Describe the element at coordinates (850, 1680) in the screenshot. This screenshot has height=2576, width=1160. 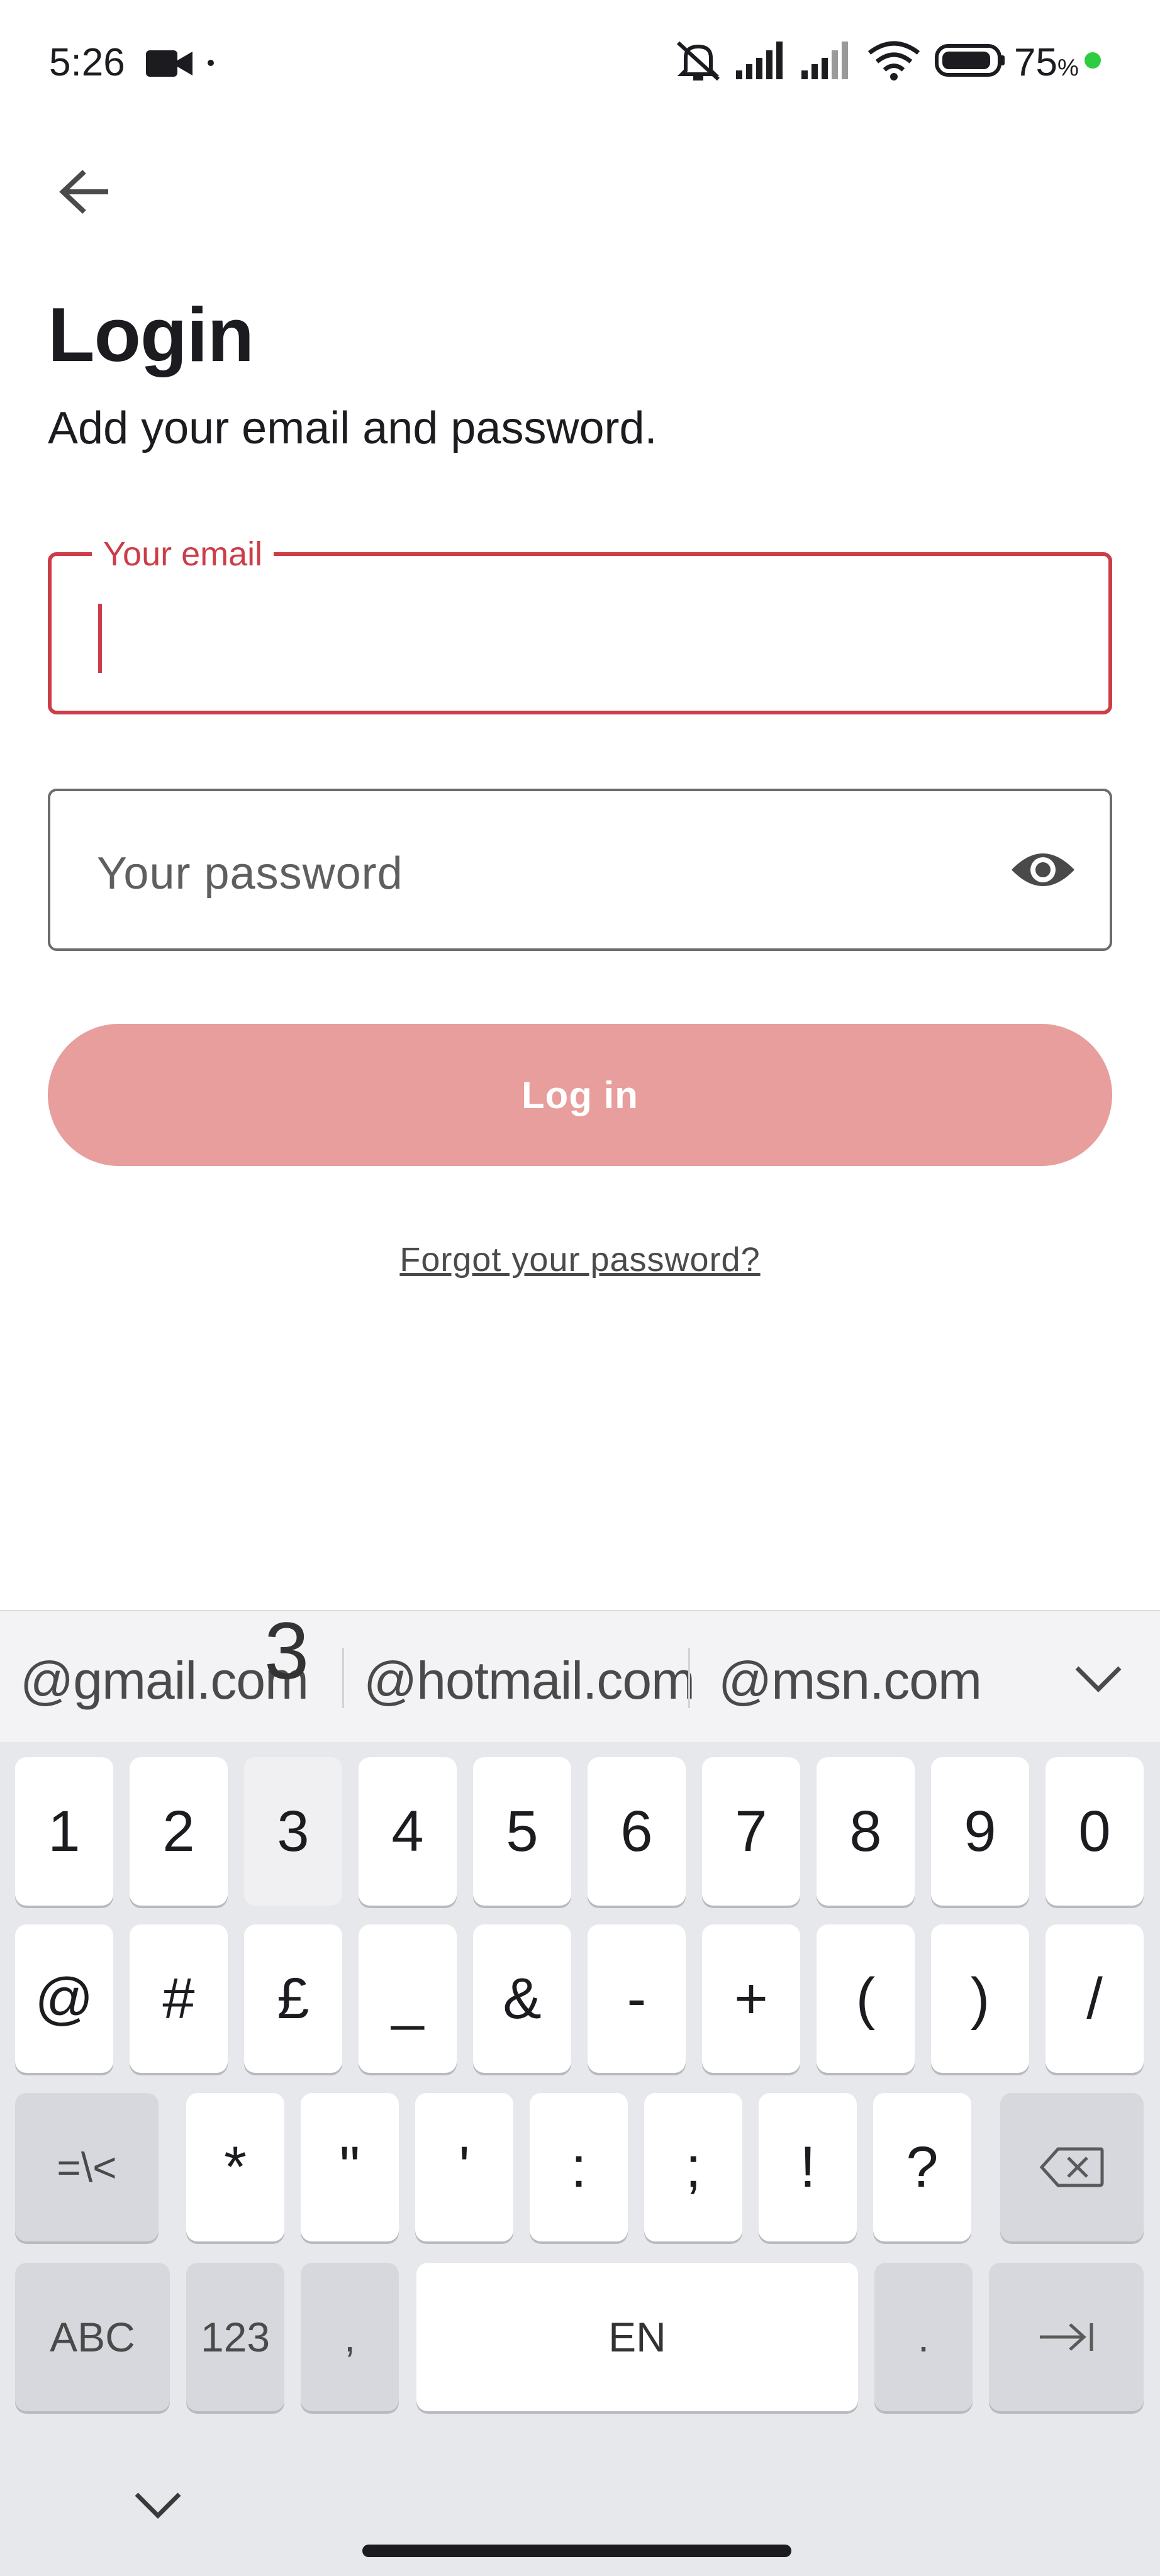
I see `suggestion-msn: @msn.com` at that location.